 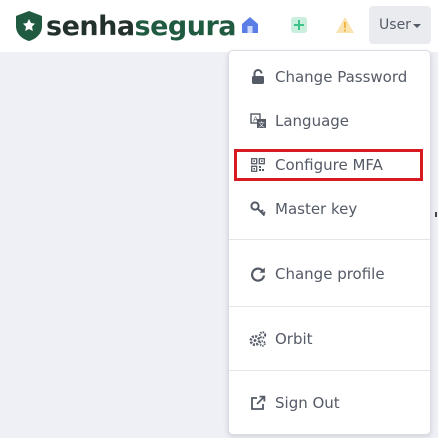 I want to click on brand-name-part2: segura, so click(x=185, y=26).